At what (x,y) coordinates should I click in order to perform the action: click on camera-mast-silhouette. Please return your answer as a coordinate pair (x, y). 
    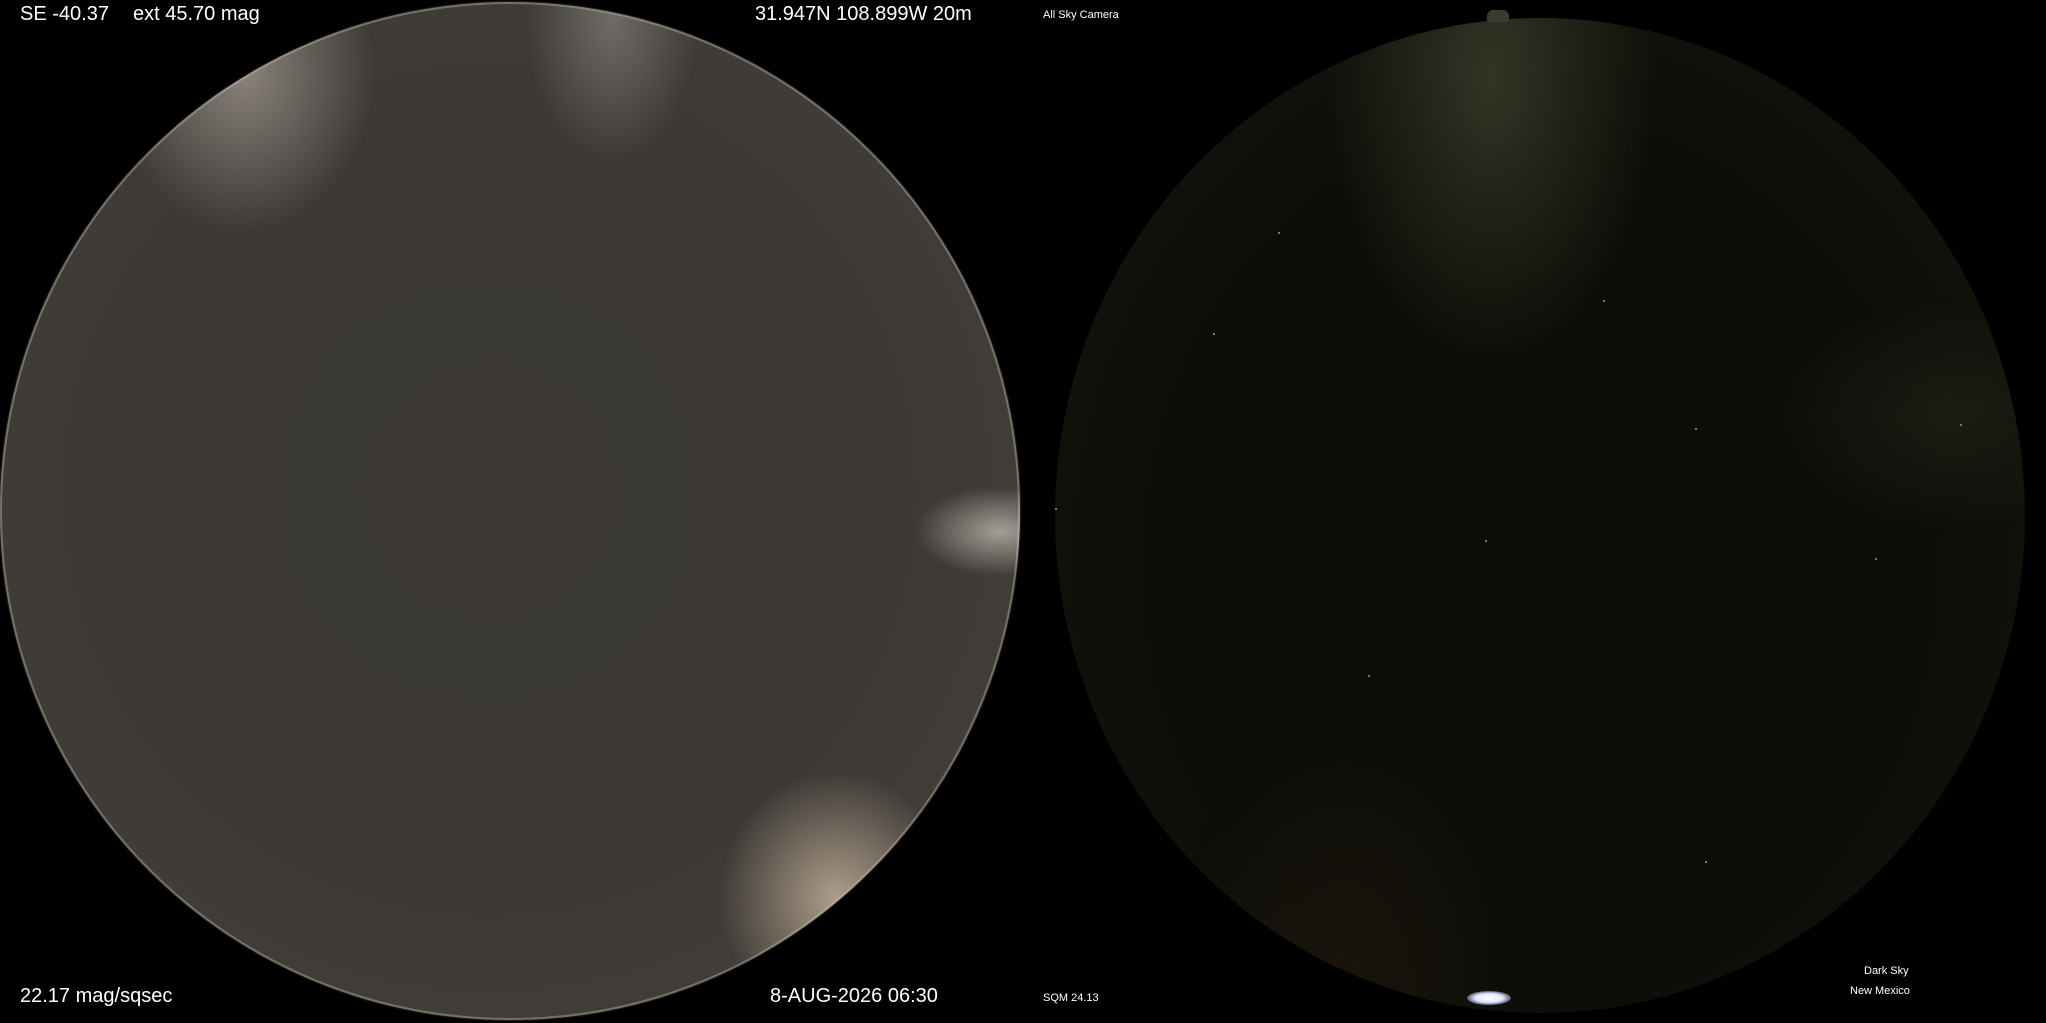
    Looking at the image, I should click on (1498, 16).